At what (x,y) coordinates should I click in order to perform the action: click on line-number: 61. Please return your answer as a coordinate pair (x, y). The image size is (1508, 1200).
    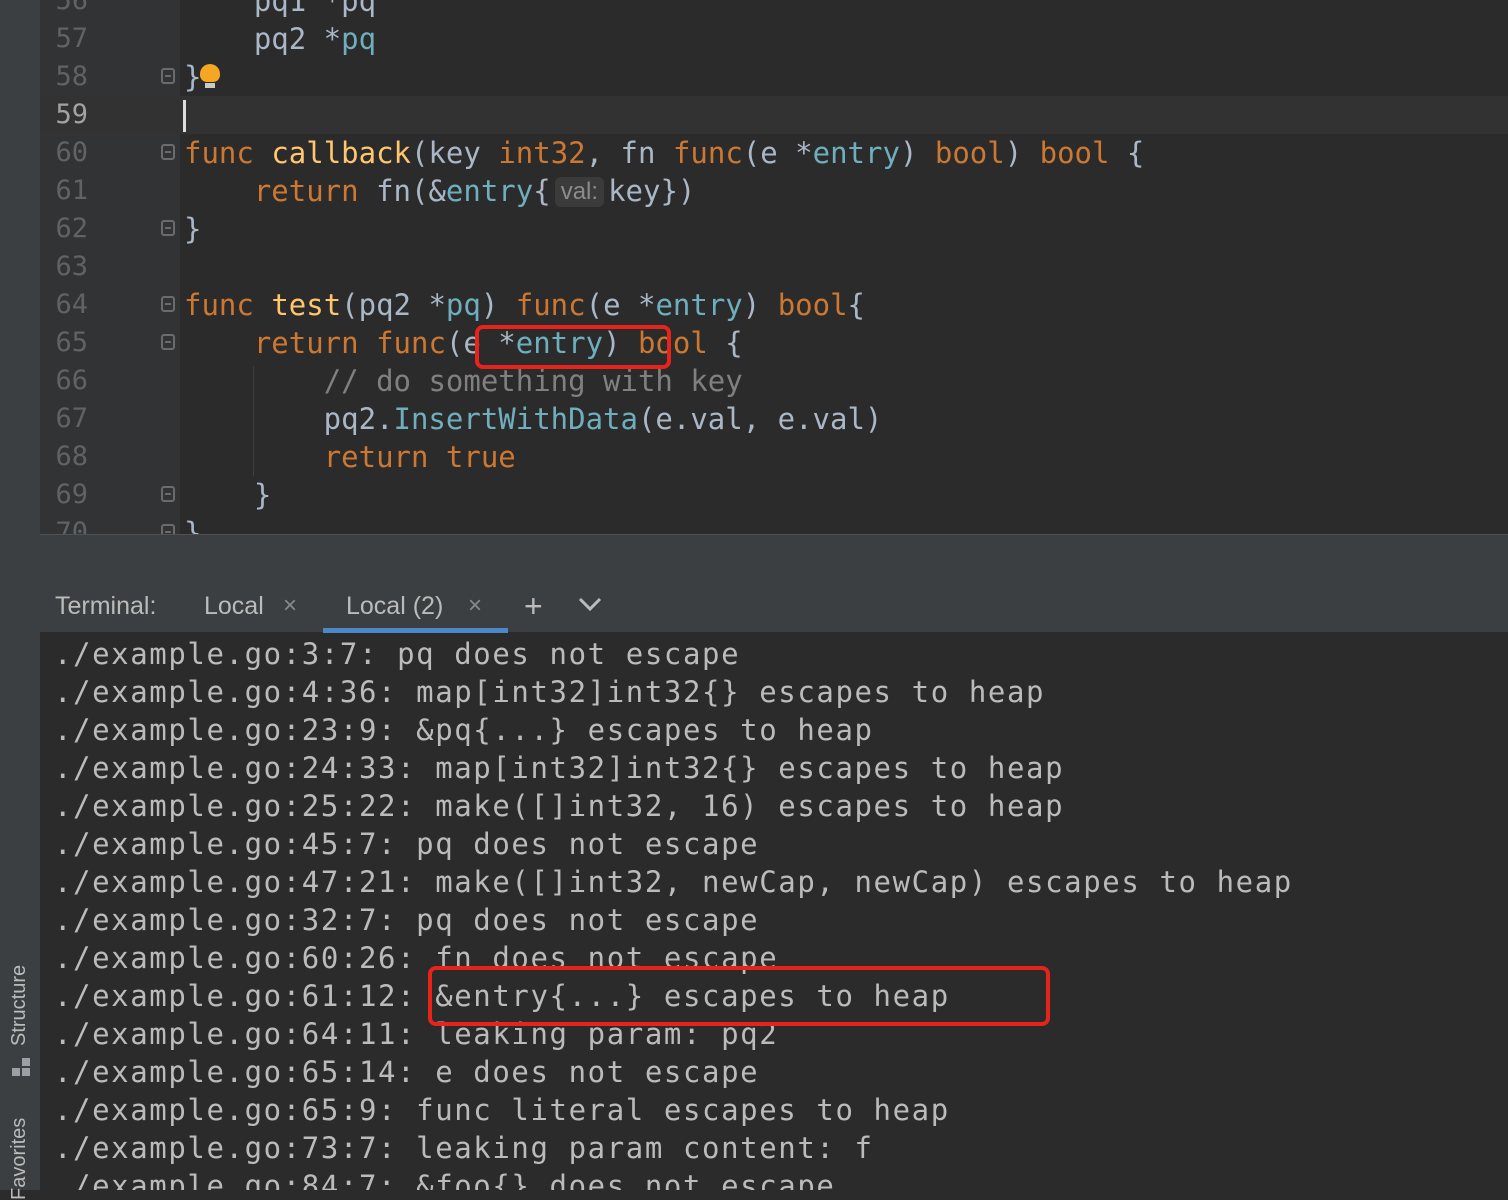
    Looking at the image, I should click on (71, 190).